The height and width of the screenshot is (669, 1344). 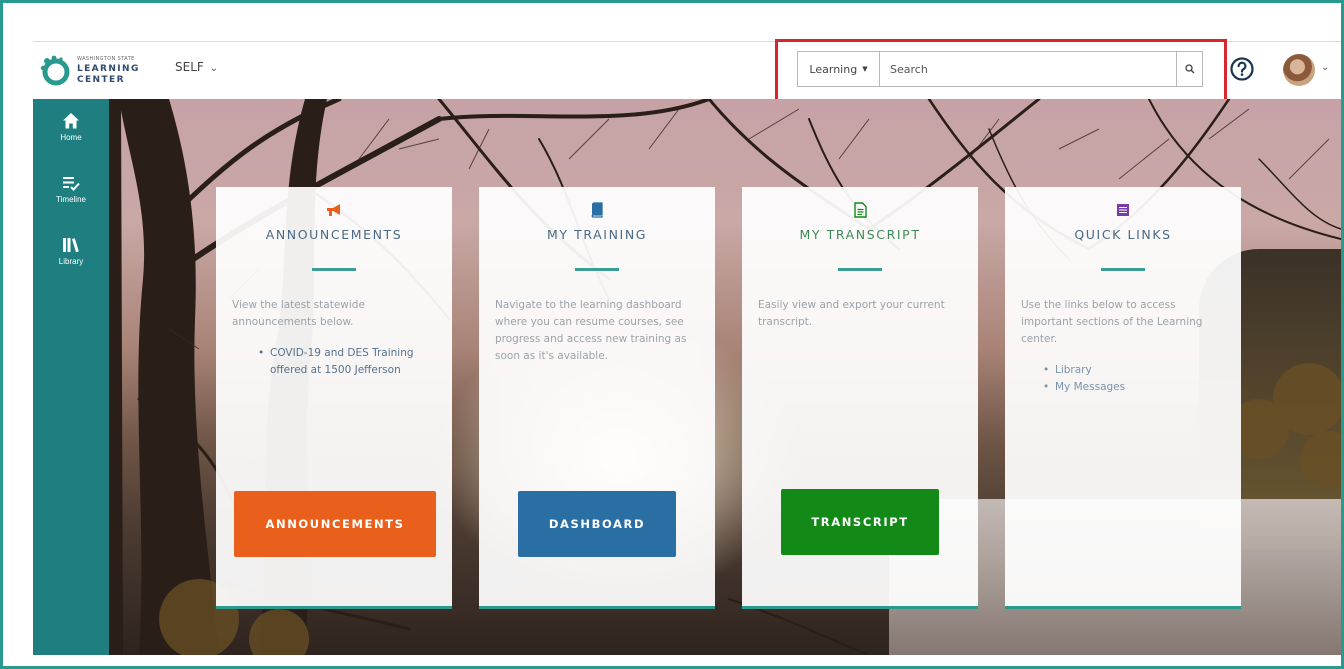 What do you see at coordinates (189, 67) in the screenshot?
I see `context-menu-label: SELF` at bounding box center [189, 67].